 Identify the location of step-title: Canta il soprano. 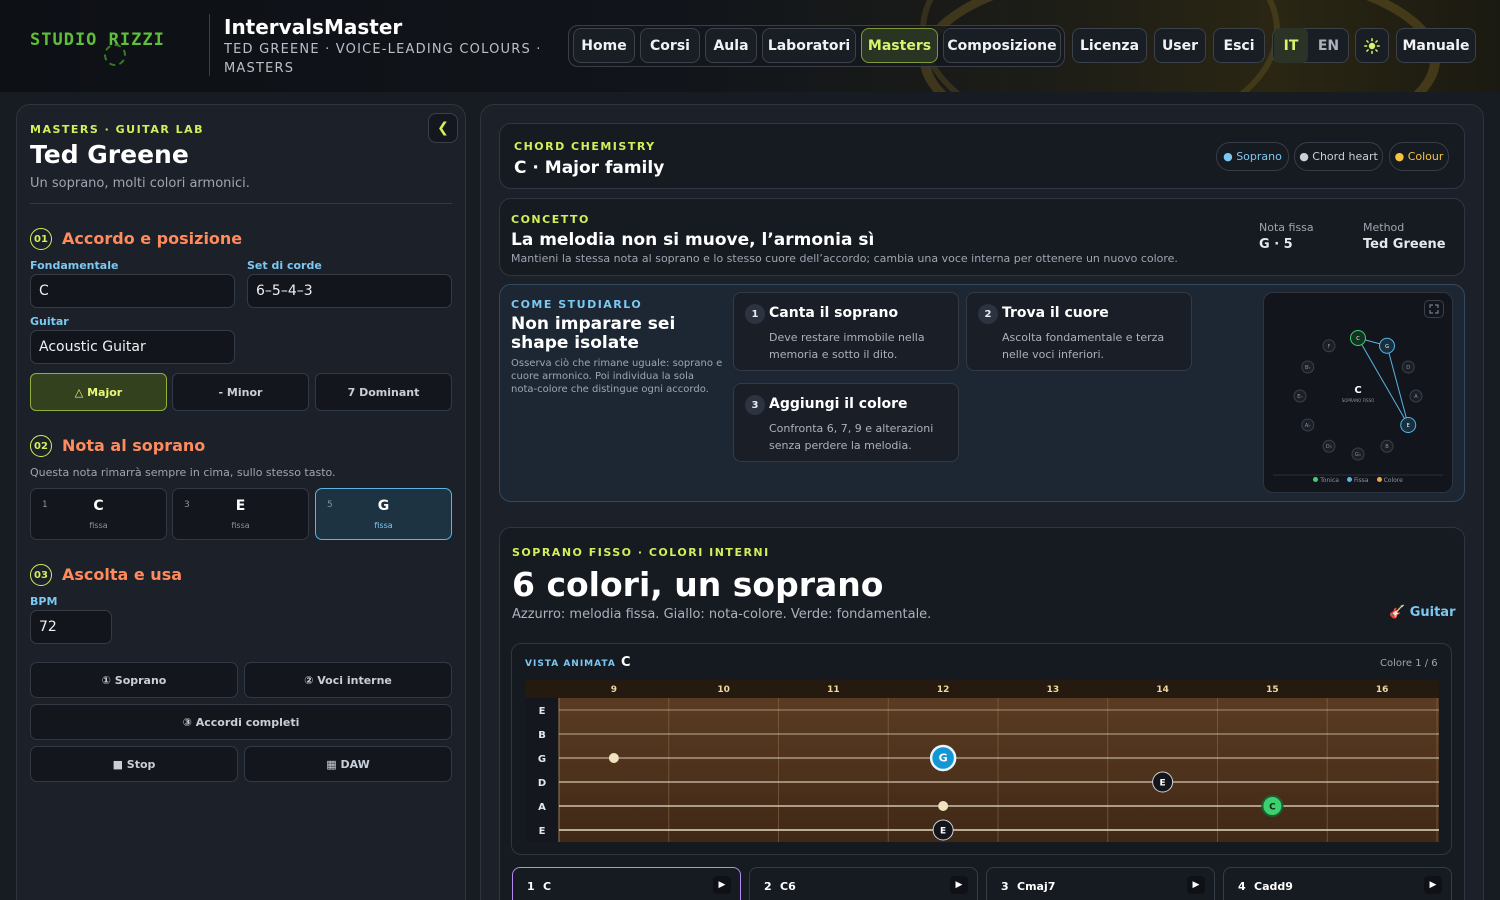
(834, 313).